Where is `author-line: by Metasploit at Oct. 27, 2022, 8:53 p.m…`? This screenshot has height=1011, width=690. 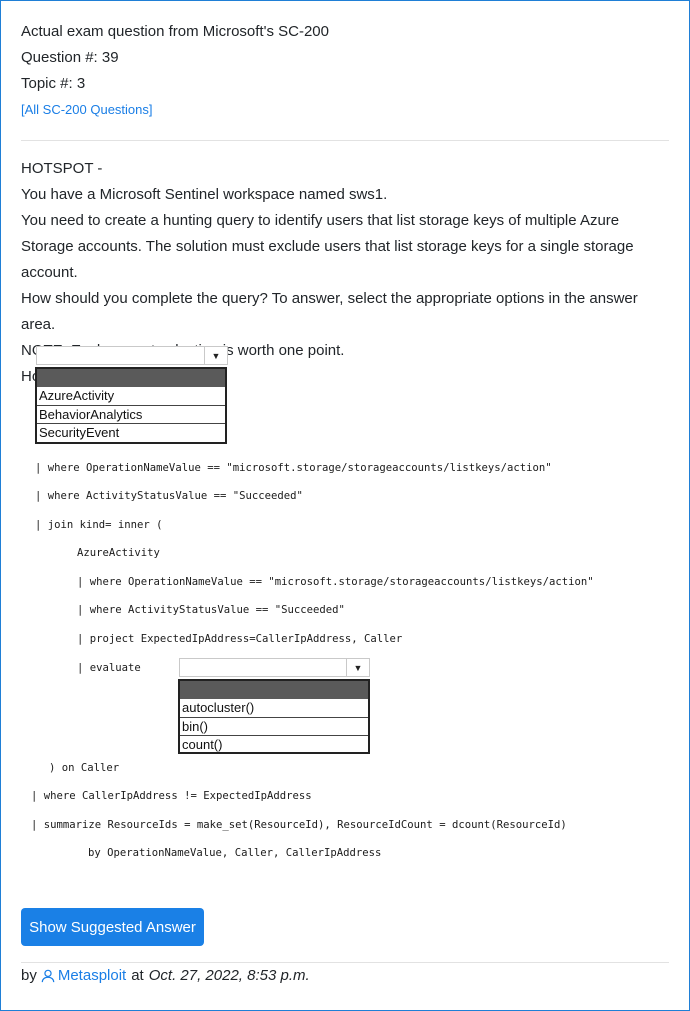 author-line: by Metasploit at Oct. 27, 2022, 8:53 p.m… is located at coordinates (165, 975).